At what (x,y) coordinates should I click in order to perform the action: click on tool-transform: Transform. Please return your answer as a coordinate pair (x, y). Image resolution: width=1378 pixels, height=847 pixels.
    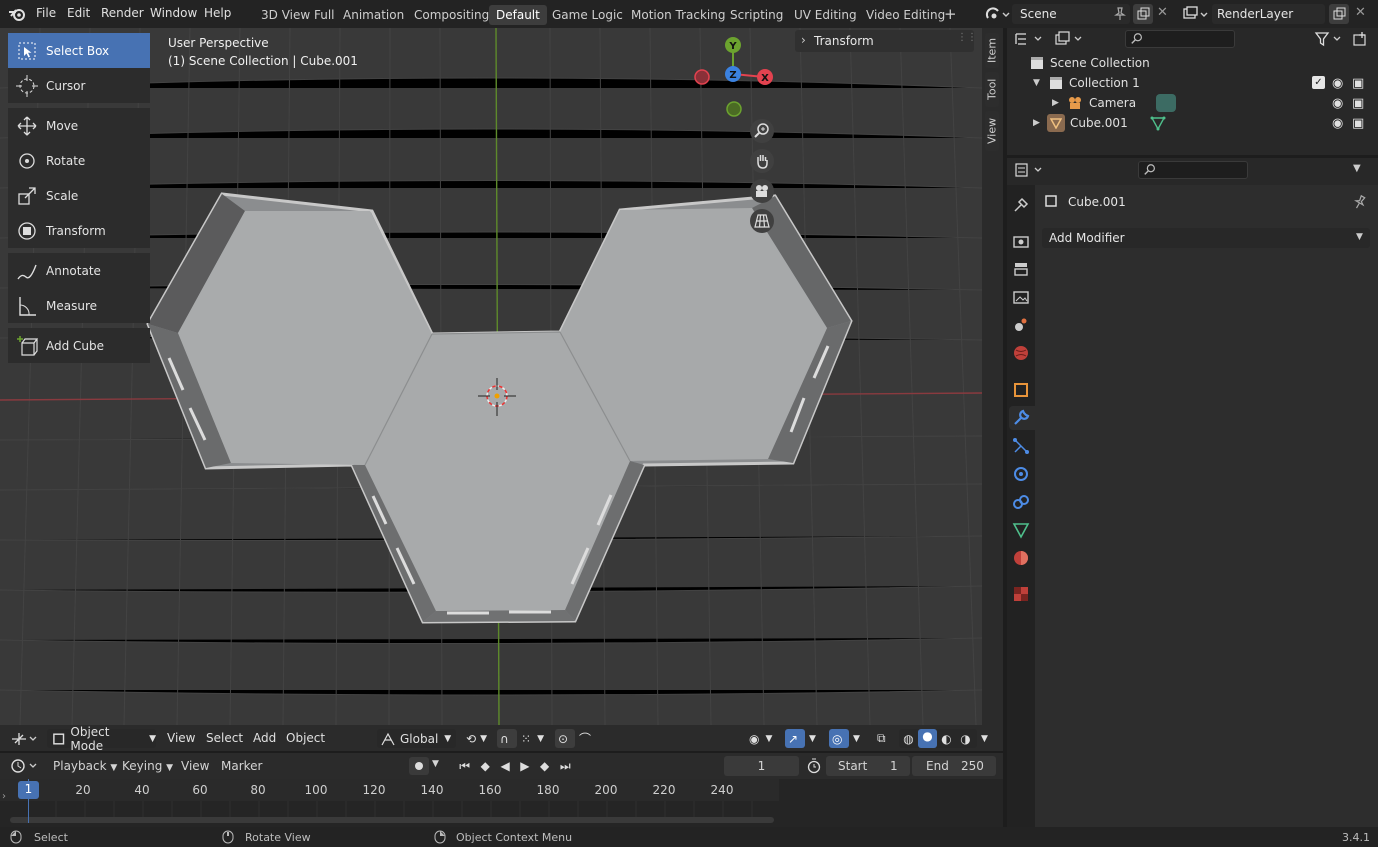
    Looking at the image, I should click on (79, 230).